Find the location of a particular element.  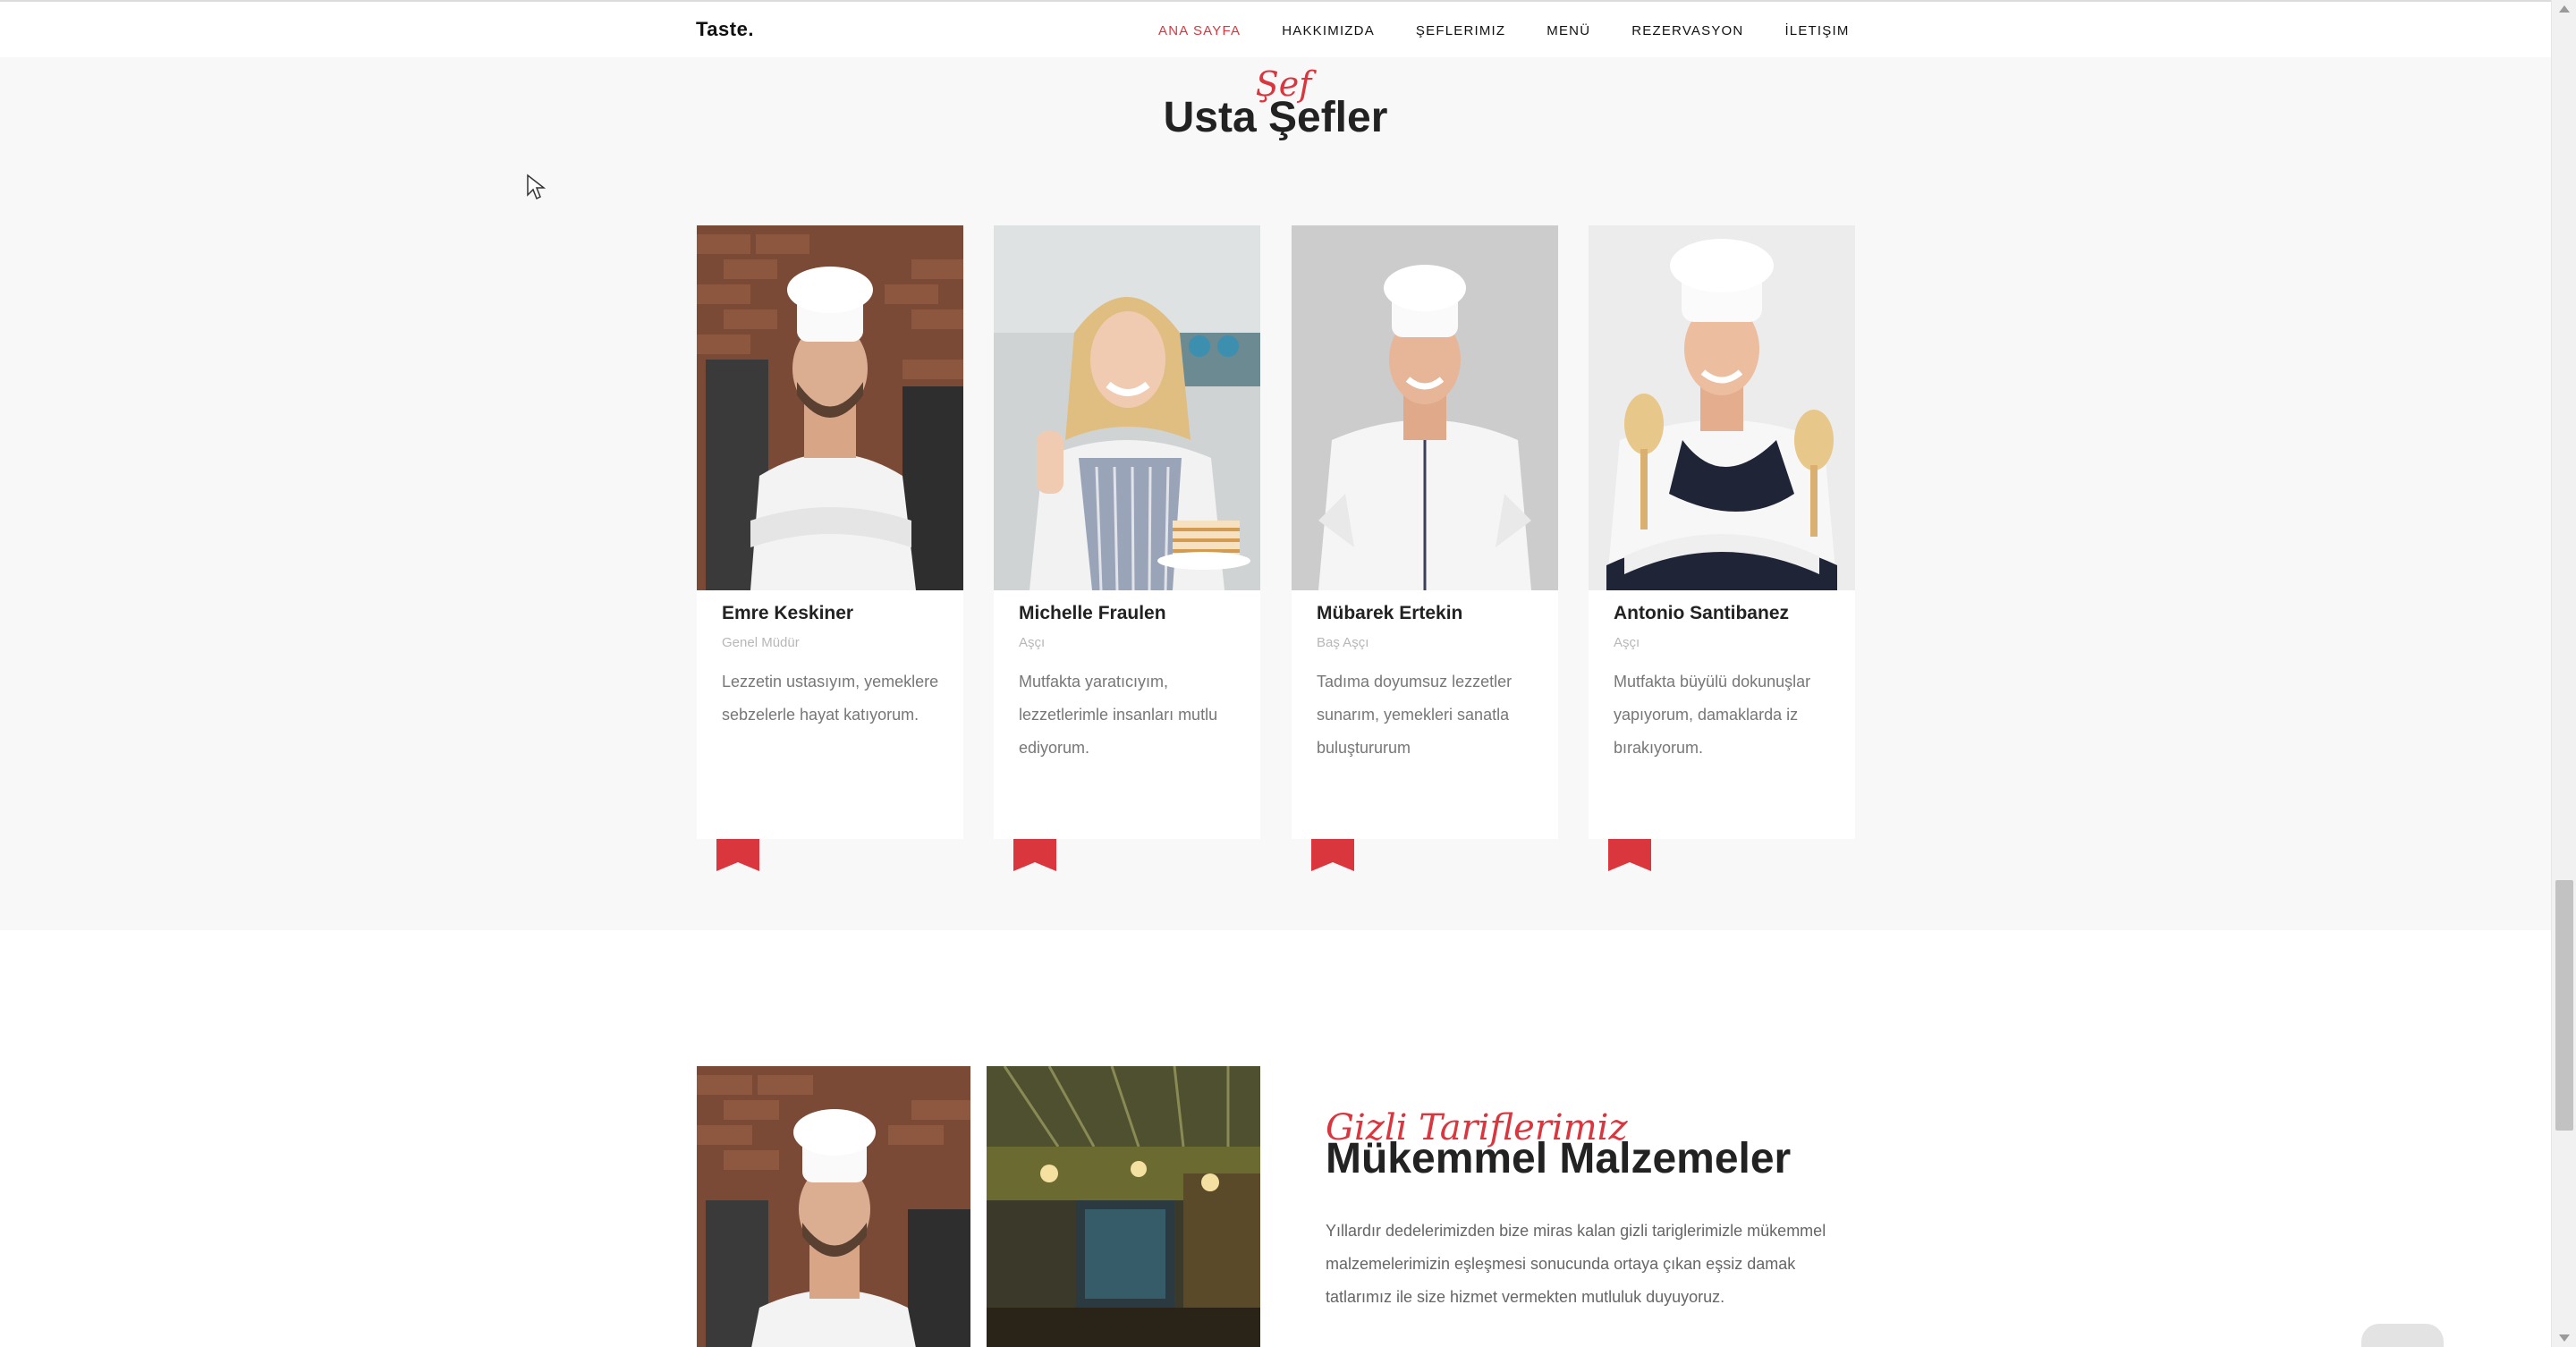

chef-role: Genel Müdür is located at coordinates (761, 642).